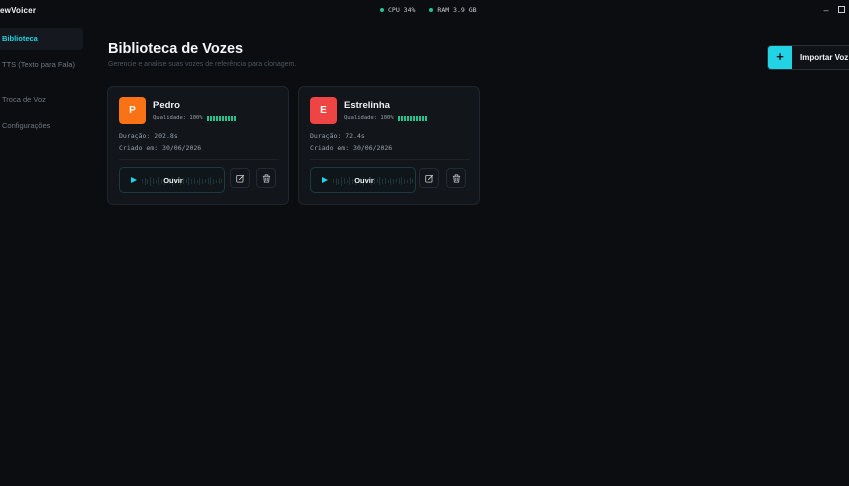  Describe the element at coordinates (367, 105) in the screenshot. I see `voice-name: Estrelinha` at that location.